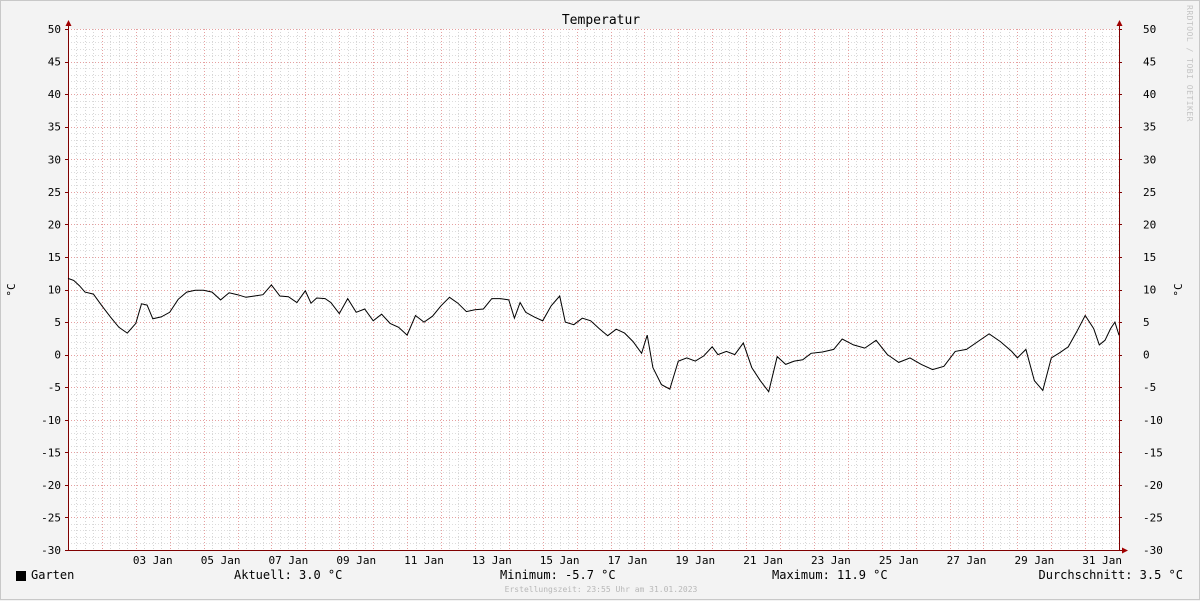 This screenshot has width=1200, height=601. Describe the element at coordinates (601, 589) in the screenshot. I see `creation-time: Erstellungszeit: 23:55 Uhr am 31.01.2023` at that location.